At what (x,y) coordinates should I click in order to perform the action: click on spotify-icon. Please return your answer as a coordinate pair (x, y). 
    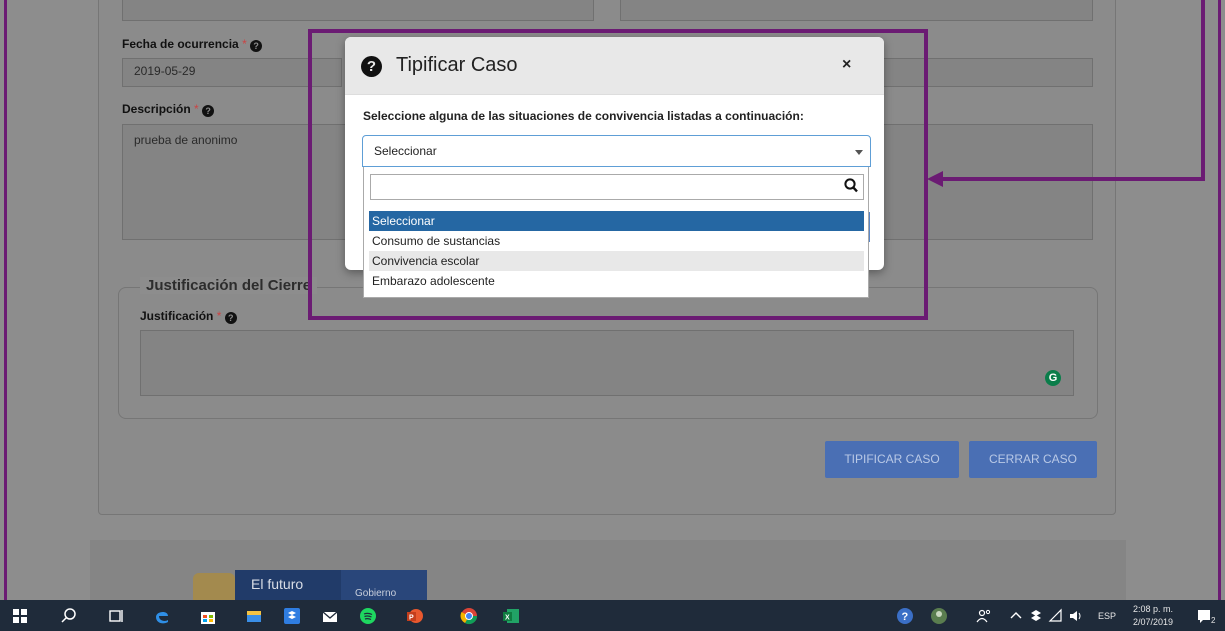
    Looking at the image, I should click on (368, 616).